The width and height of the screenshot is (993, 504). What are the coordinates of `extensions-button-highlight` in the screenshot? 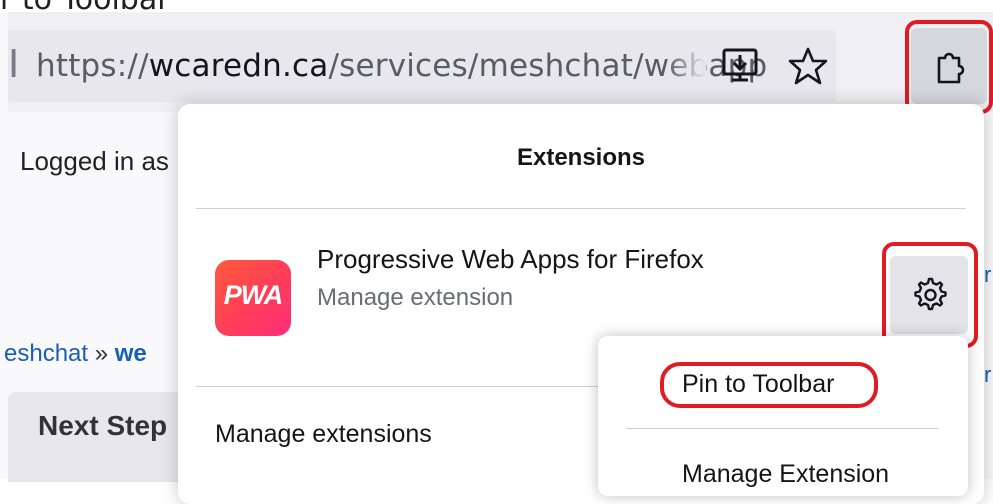 It's located at (949, 67).